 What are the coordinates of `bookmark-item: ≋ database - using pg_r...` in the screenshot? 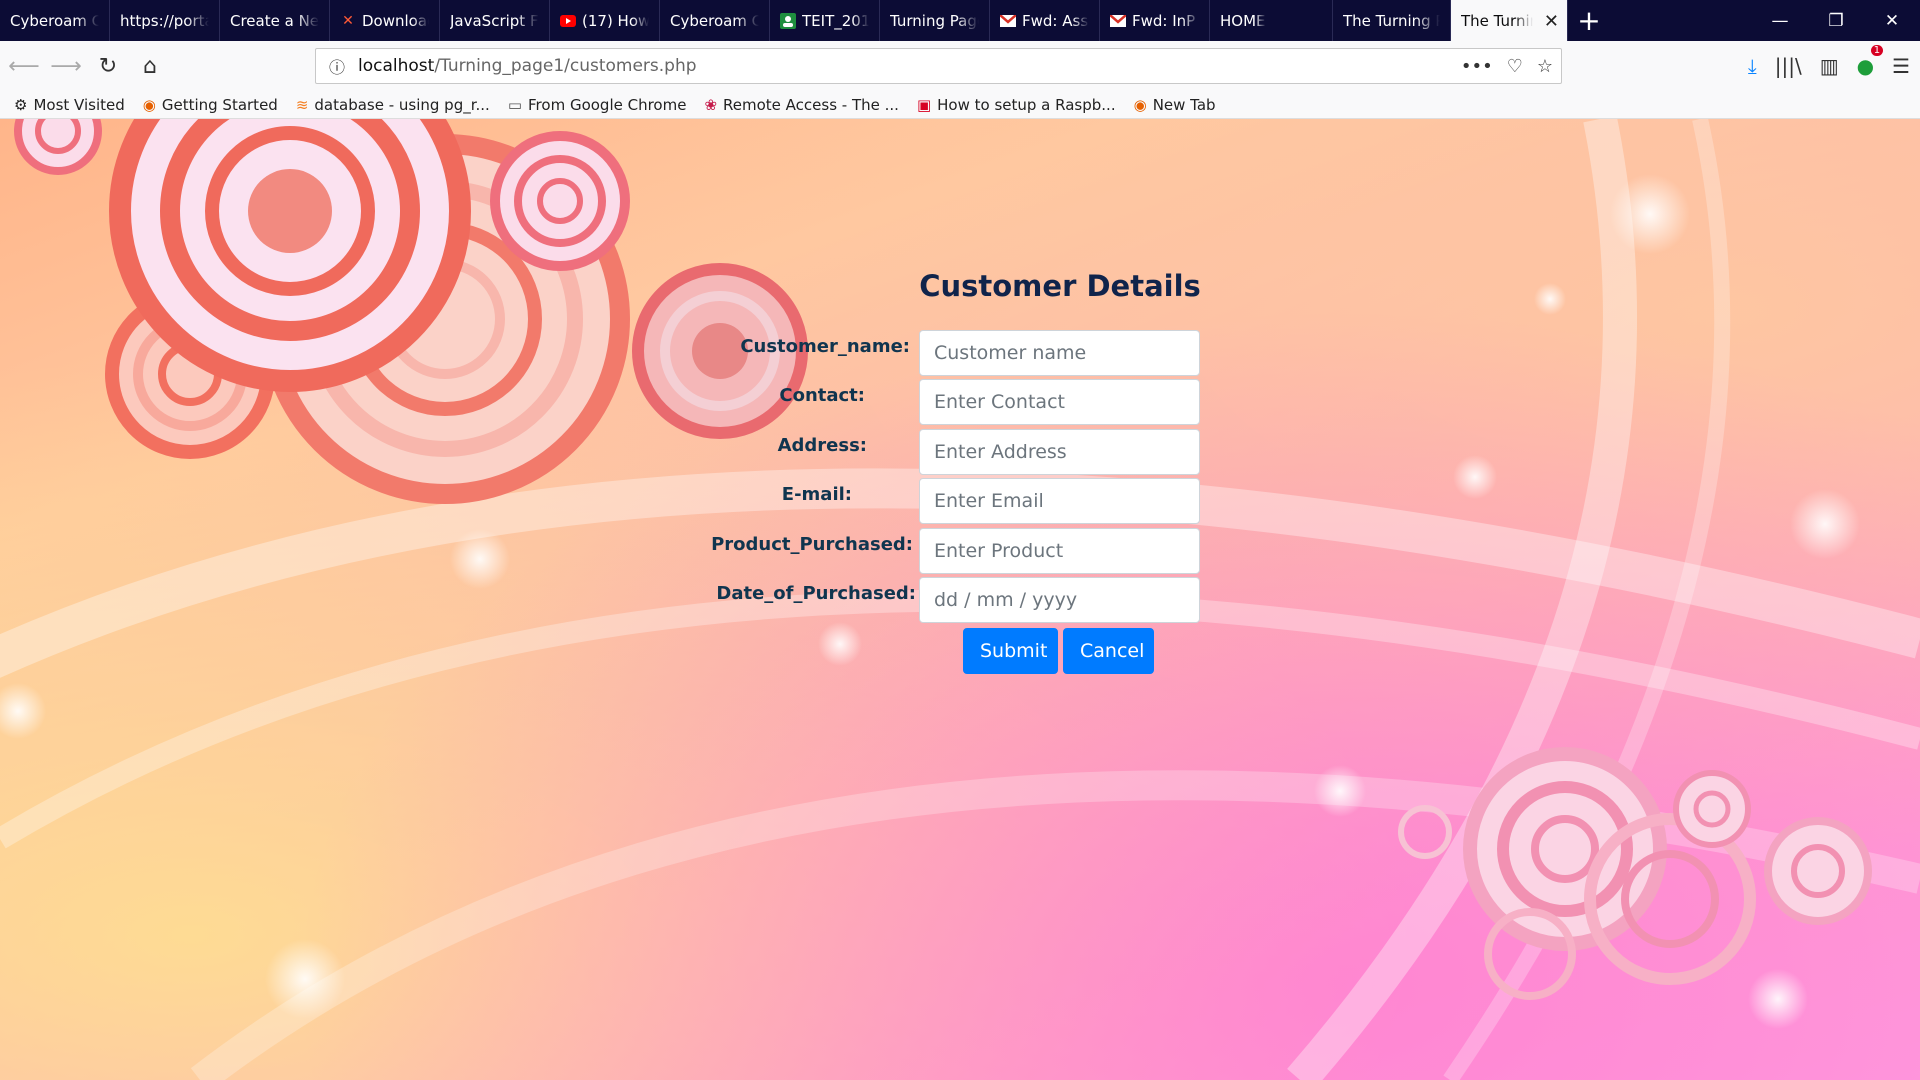 It's located at (393, 105).